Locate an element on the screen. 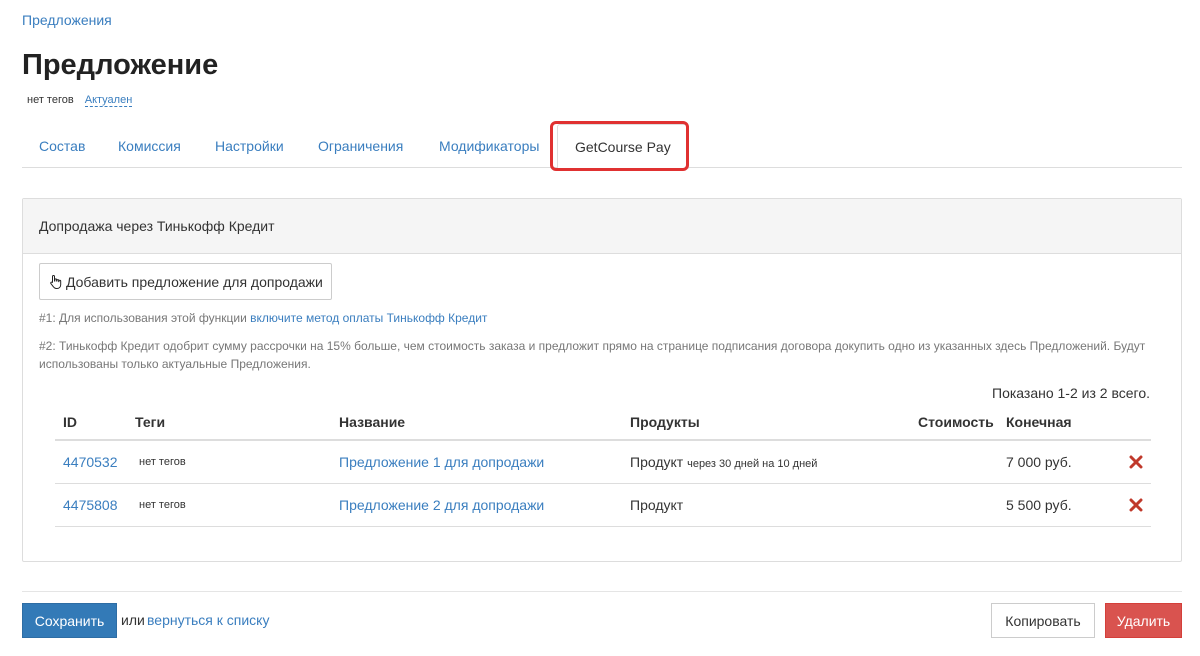 Image resolution: width=1200 pixels, height=656 pixels. add-upsell-offer-button: Добавить предложение для допродажи is located at coordinates (185, 281).